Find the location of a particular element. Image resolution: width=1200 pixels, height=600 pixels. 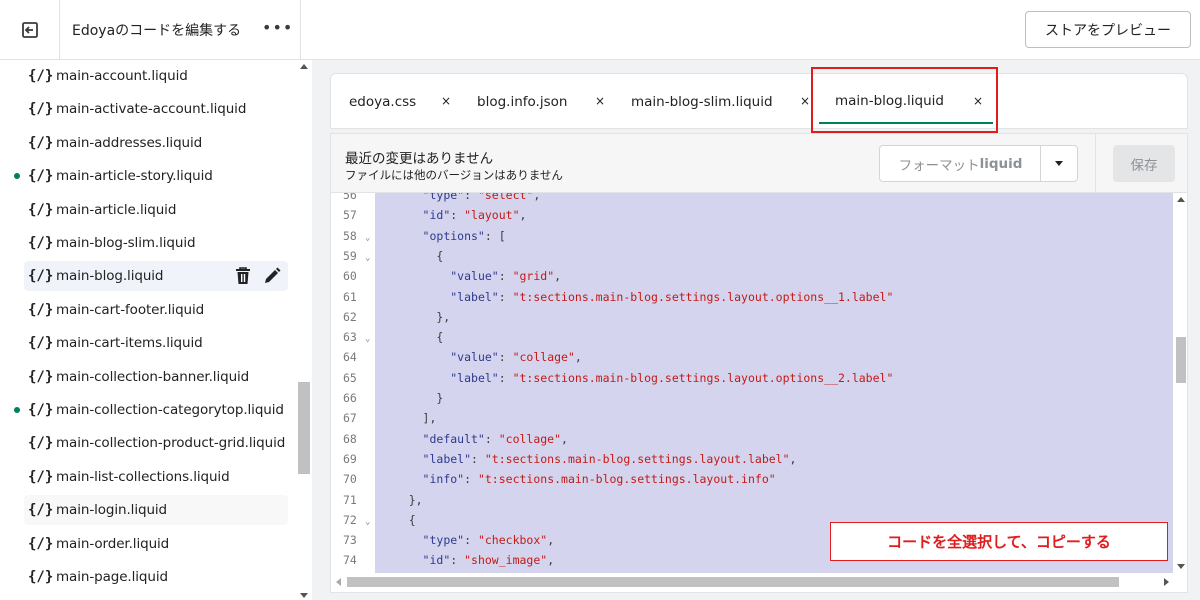

sidebar-file-item: {/} main-list-collections.liquid is located at coordinates (156, 477).